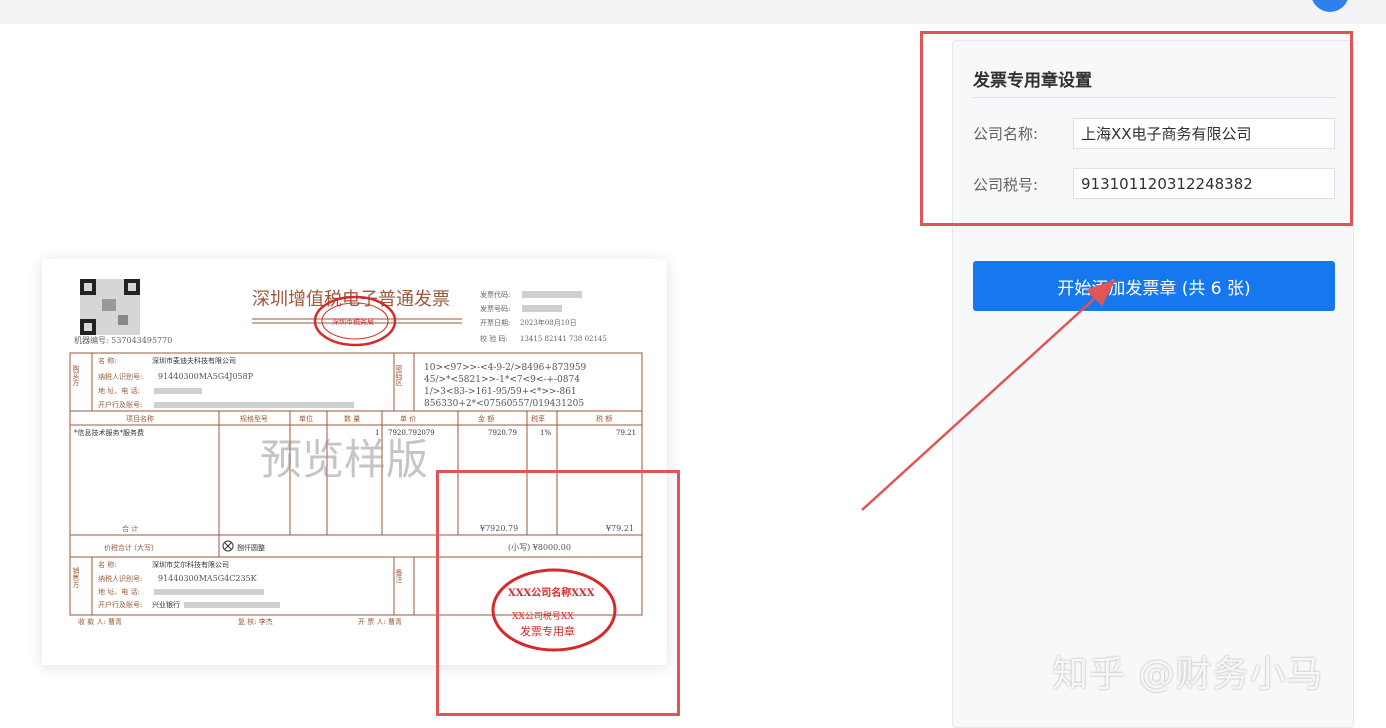 Image resolution: width=1386 pixels, height=728 pixels. Describe the element at coordinates (1188, 674) in the screenshot. I see `author-watermark: 知乎 @财务小马` at that location.